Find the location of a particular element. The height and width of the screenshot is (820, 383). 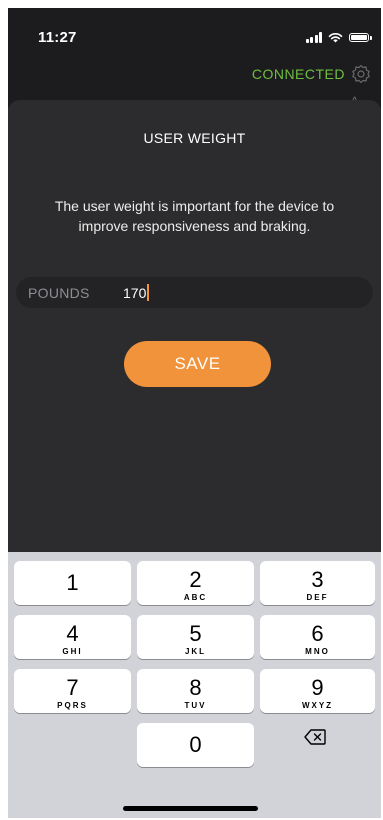

wifi-icon is located at coordinates (335, 37).